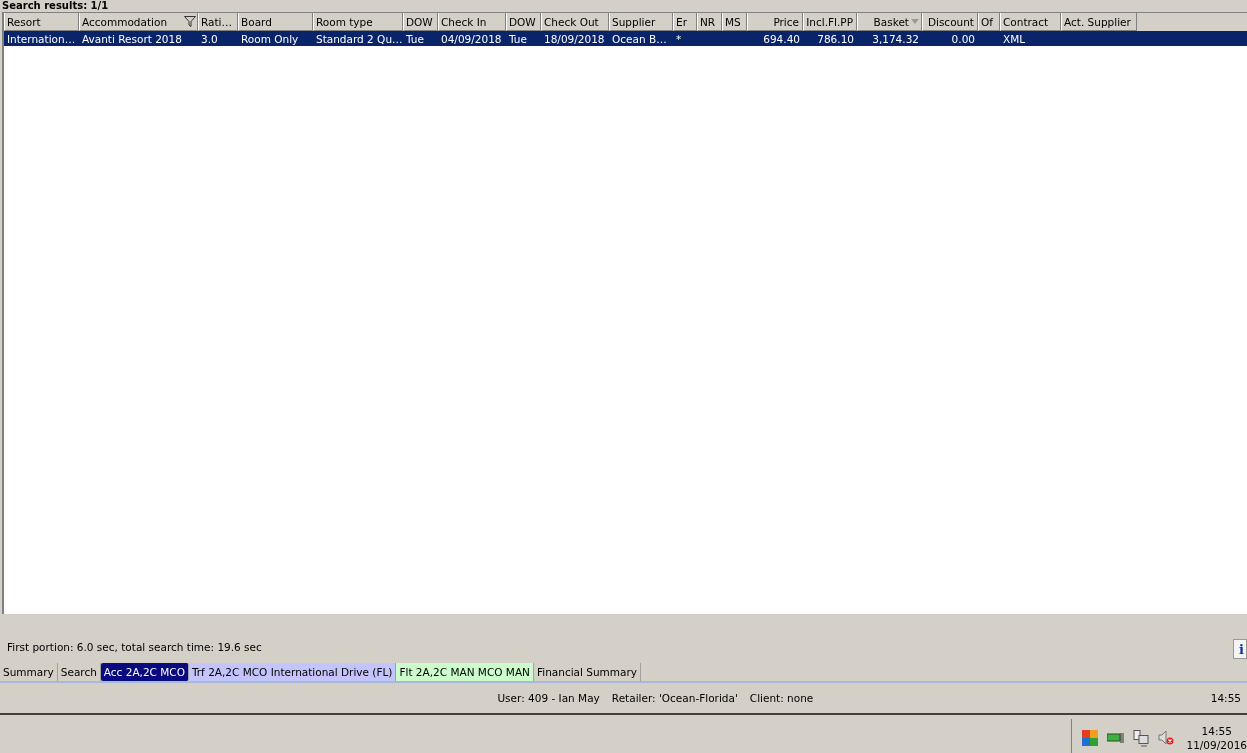 Image resolution: width=1247 pixels, height=753 pixels. I want to click on computer-network-icon, so click(1141, 738).